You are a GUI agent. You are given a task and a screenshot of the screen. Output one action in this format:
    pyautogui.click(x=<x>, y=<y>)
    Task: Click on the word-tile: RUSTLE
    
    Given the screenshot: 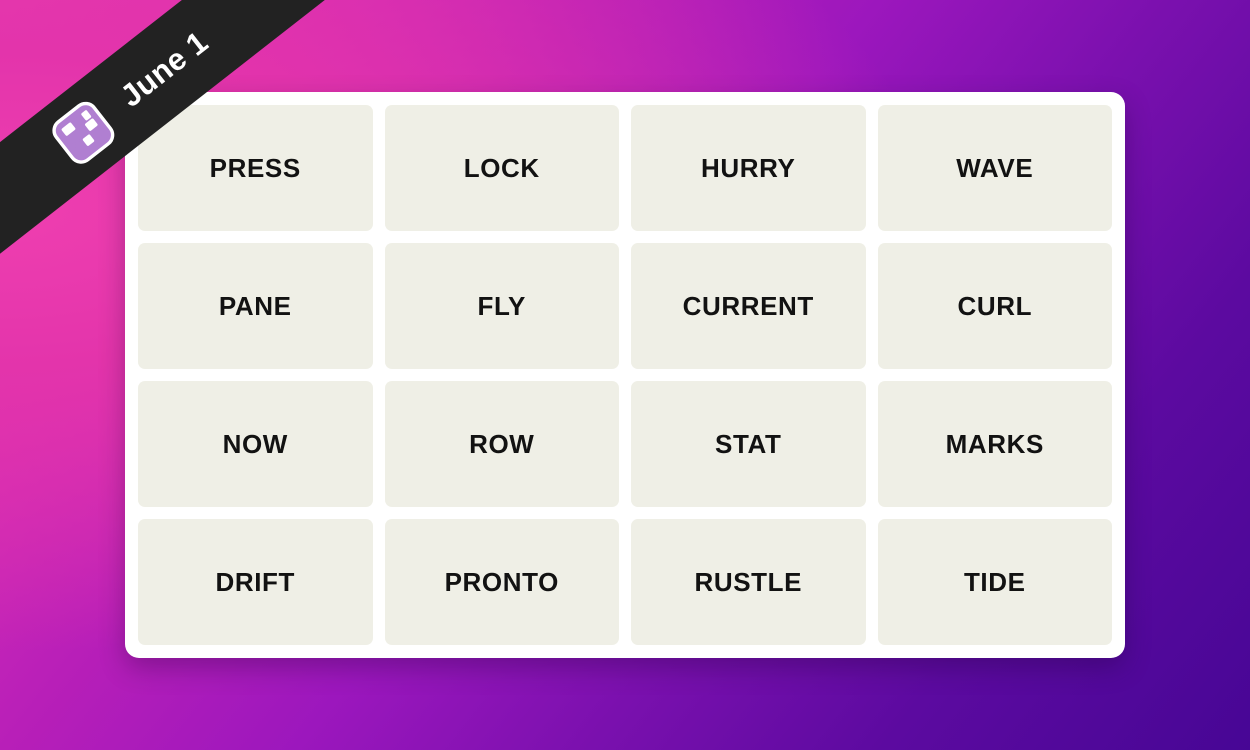 What is the action you would take?
    pyautogui.click(x=748, y=582)
    